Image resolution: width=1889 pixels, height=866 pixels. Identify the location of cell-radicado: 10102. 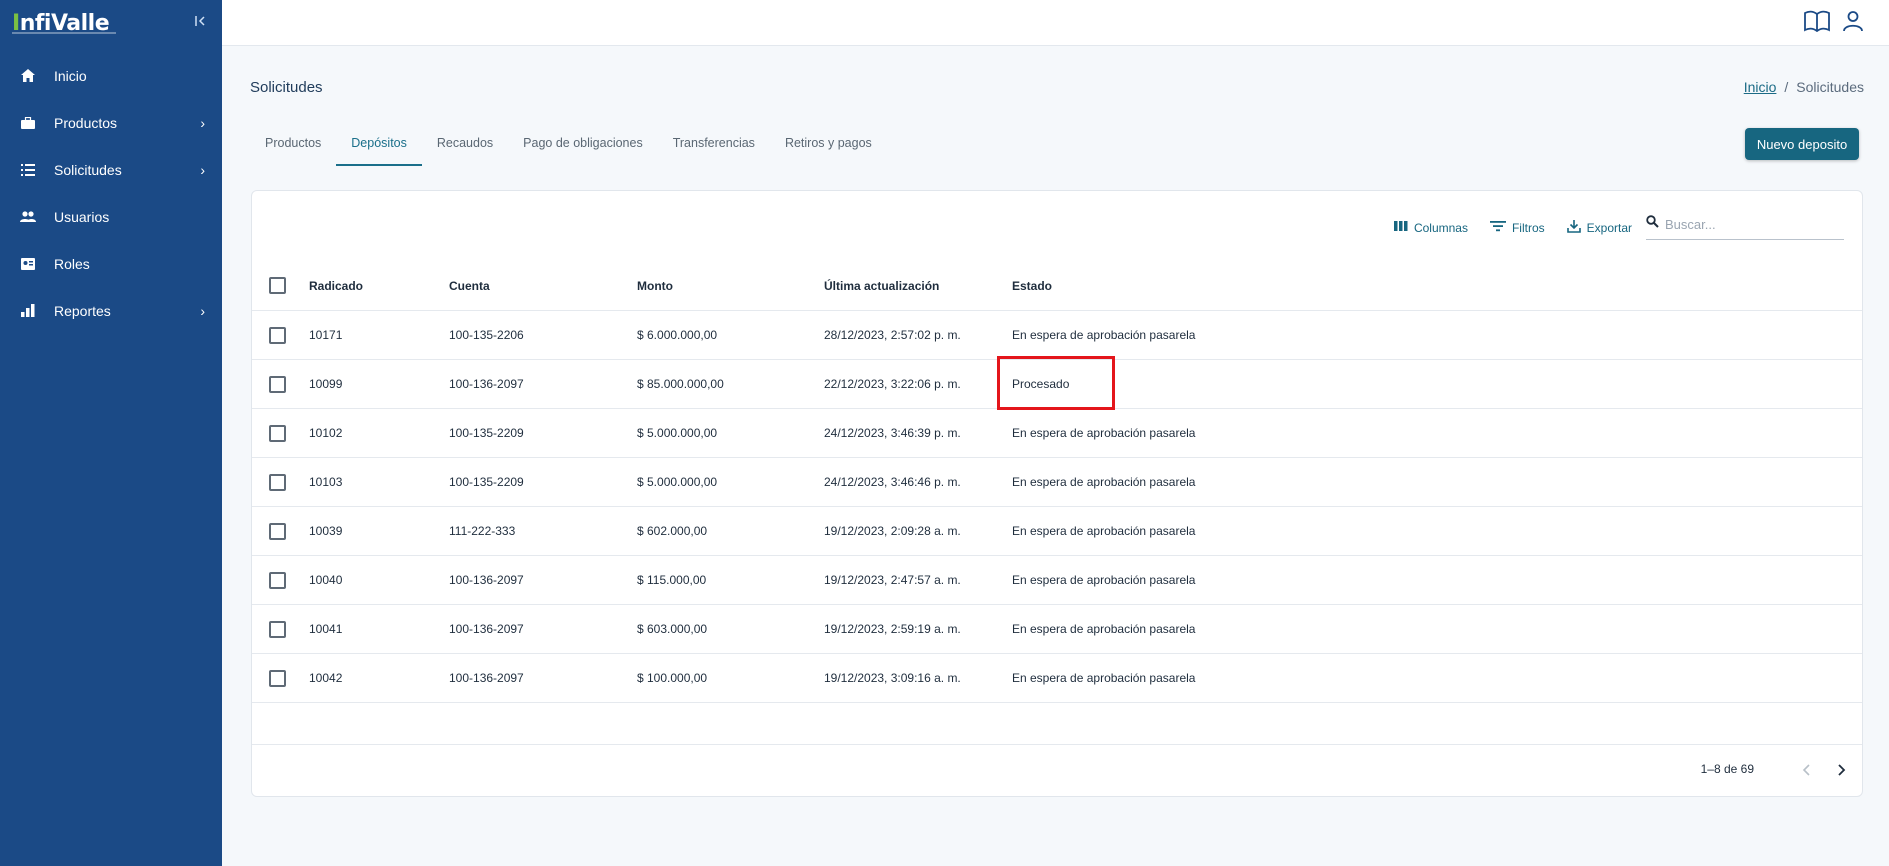
(326, 433).